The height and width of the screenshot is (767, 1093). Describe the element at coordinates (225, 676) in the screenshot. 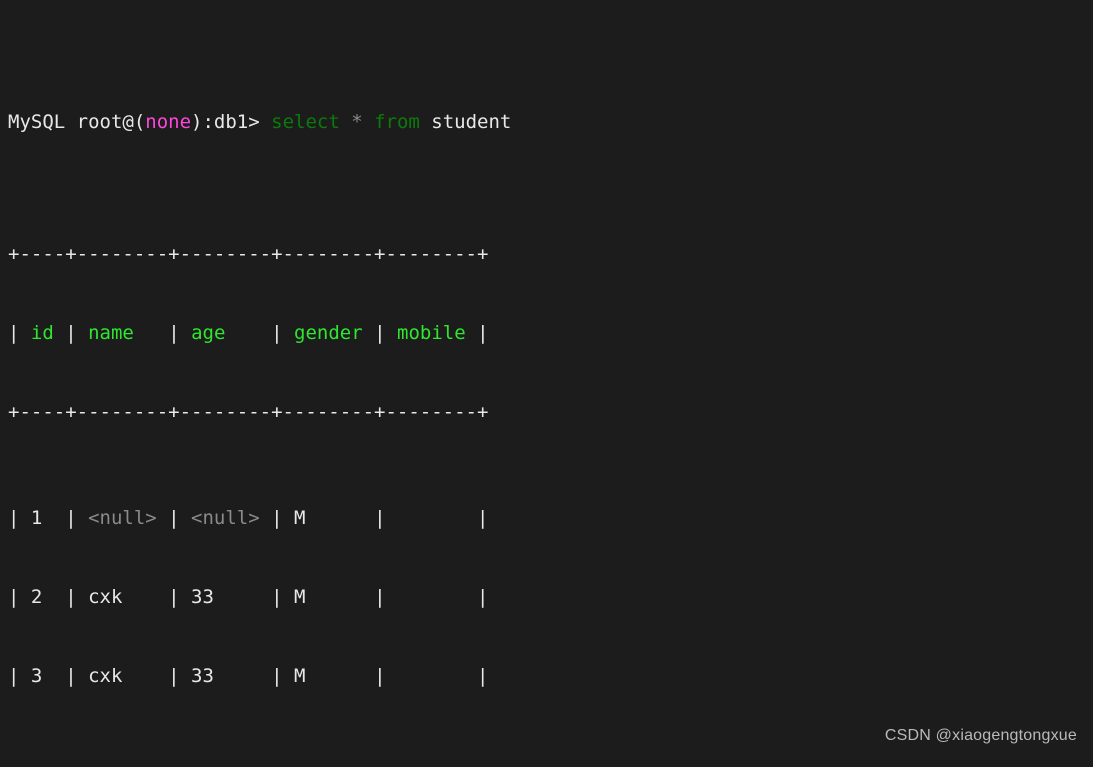

I see `table1-row2-age: 33` at that location.